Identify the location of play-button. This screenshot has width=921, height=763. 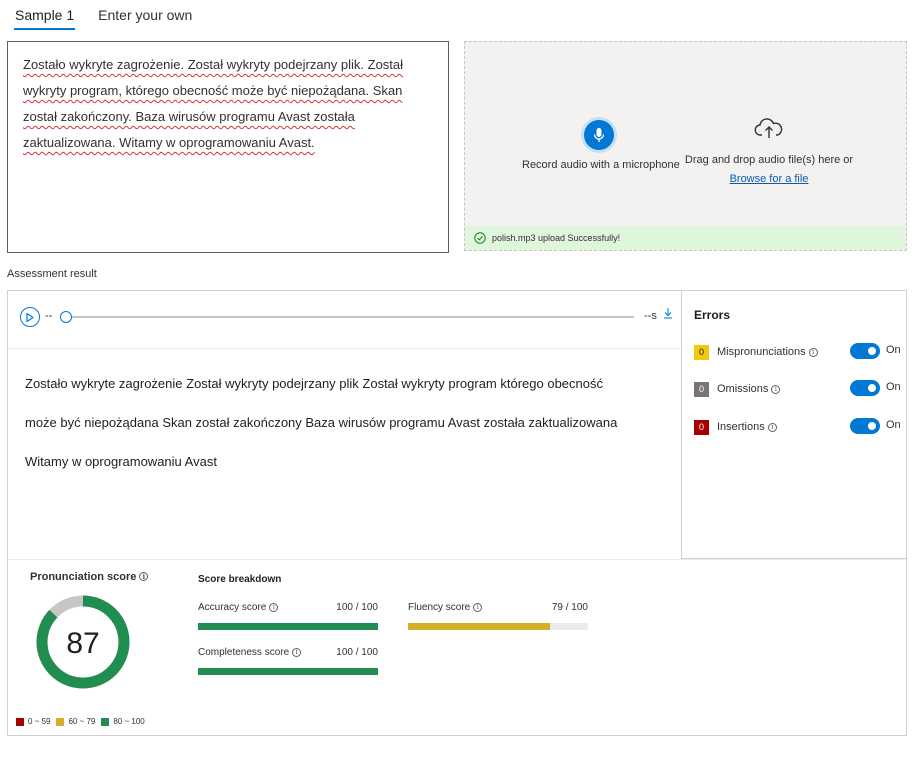
(30, 317).